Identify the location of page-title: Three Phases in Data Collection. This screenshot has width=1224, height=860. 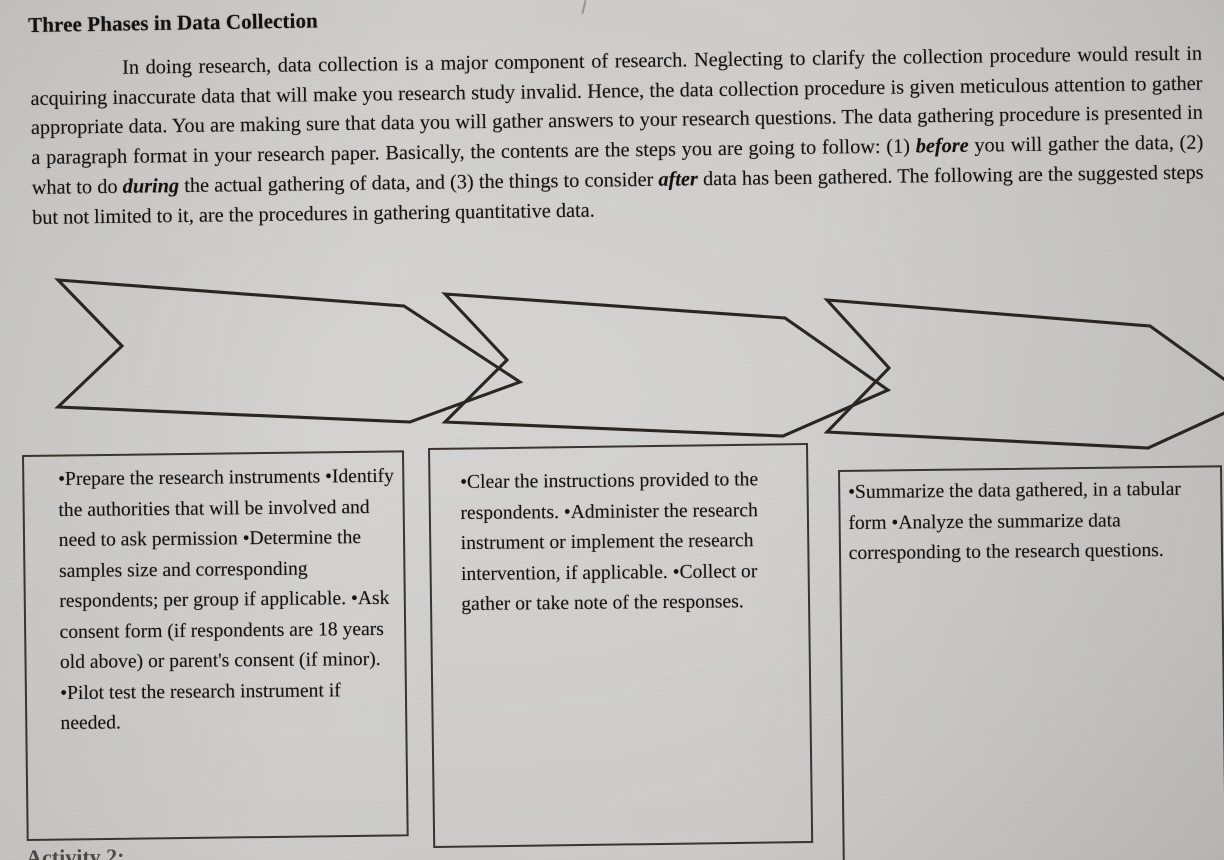
(173, 22).